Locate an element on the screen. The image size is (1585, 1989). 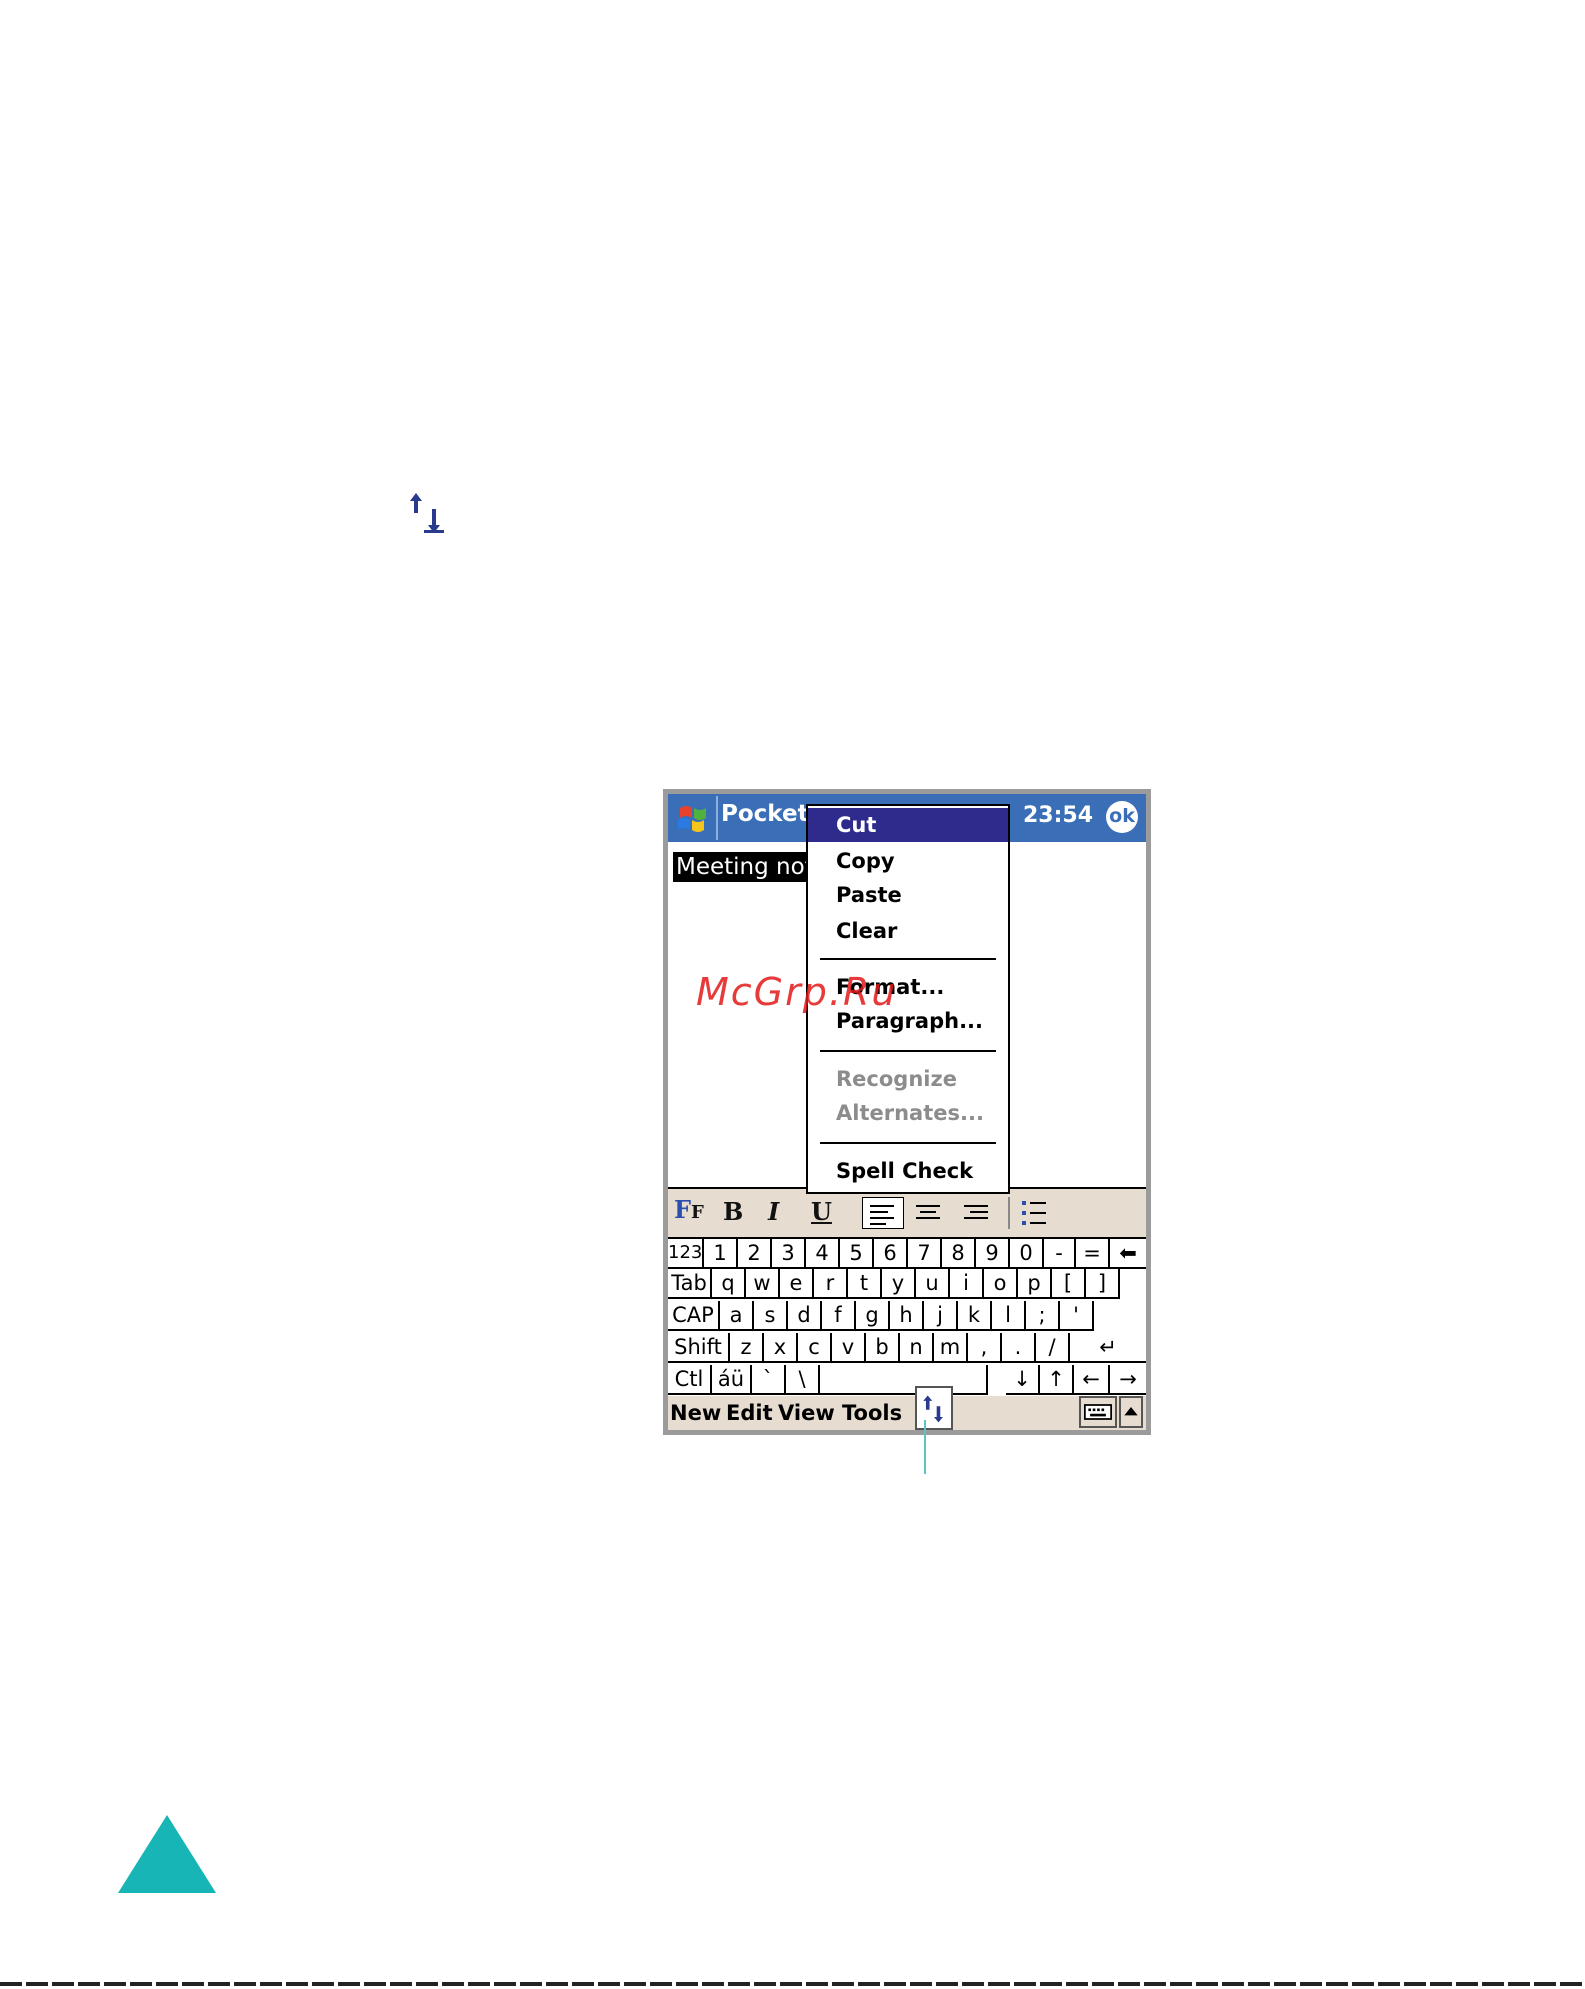
keyboard-row-3: CAP a s d f g h j k l ; ' is located at coordinates (907, 1317).